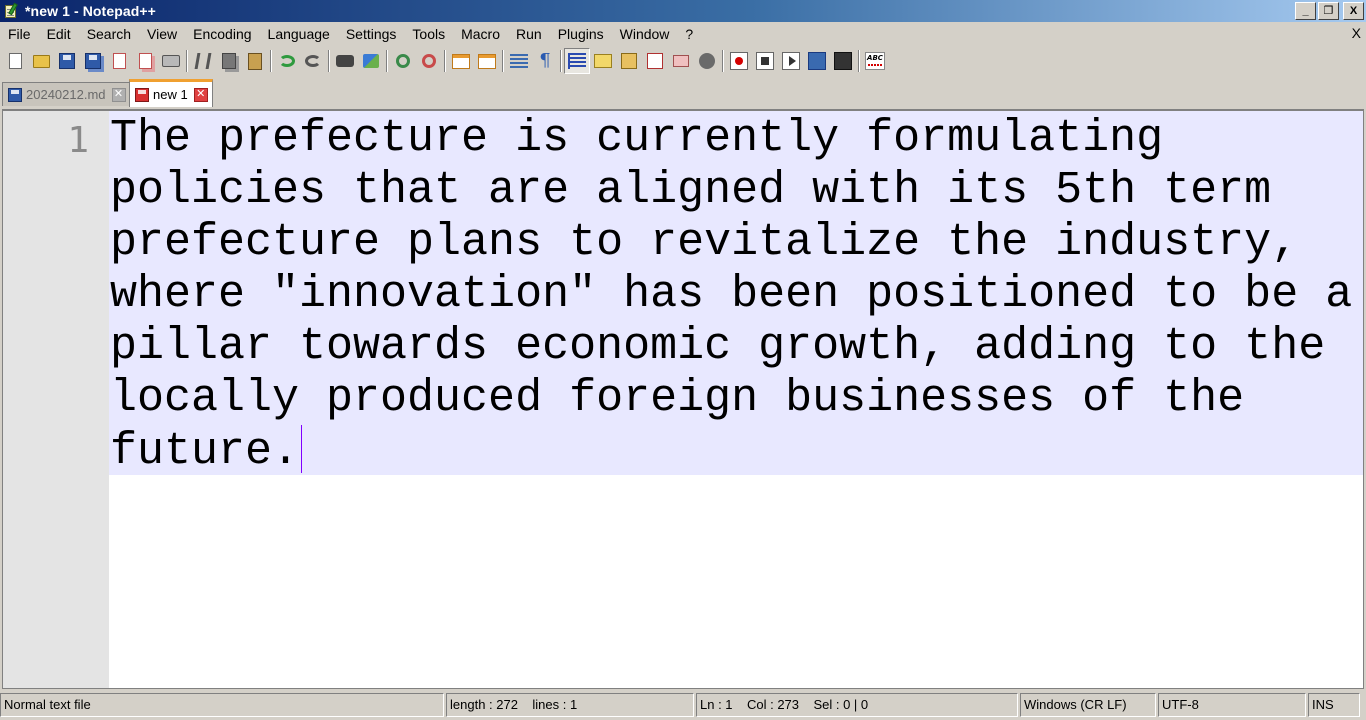 The width and height of the screenshot is (1366, 720). Describe the element at coordinates (1334, 705) in the screenshot. I see `status-insert-mode: INS` at that location.